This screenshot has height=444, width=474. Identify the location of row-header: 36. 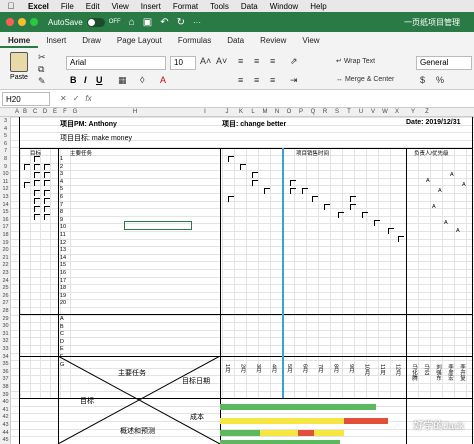
(5, 372).